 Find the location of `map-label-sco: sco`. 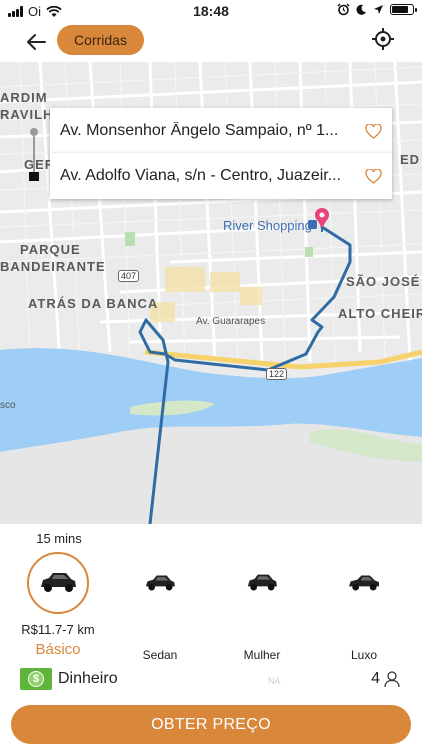

map-label-sco: sco is located at coordinates (8, 405).